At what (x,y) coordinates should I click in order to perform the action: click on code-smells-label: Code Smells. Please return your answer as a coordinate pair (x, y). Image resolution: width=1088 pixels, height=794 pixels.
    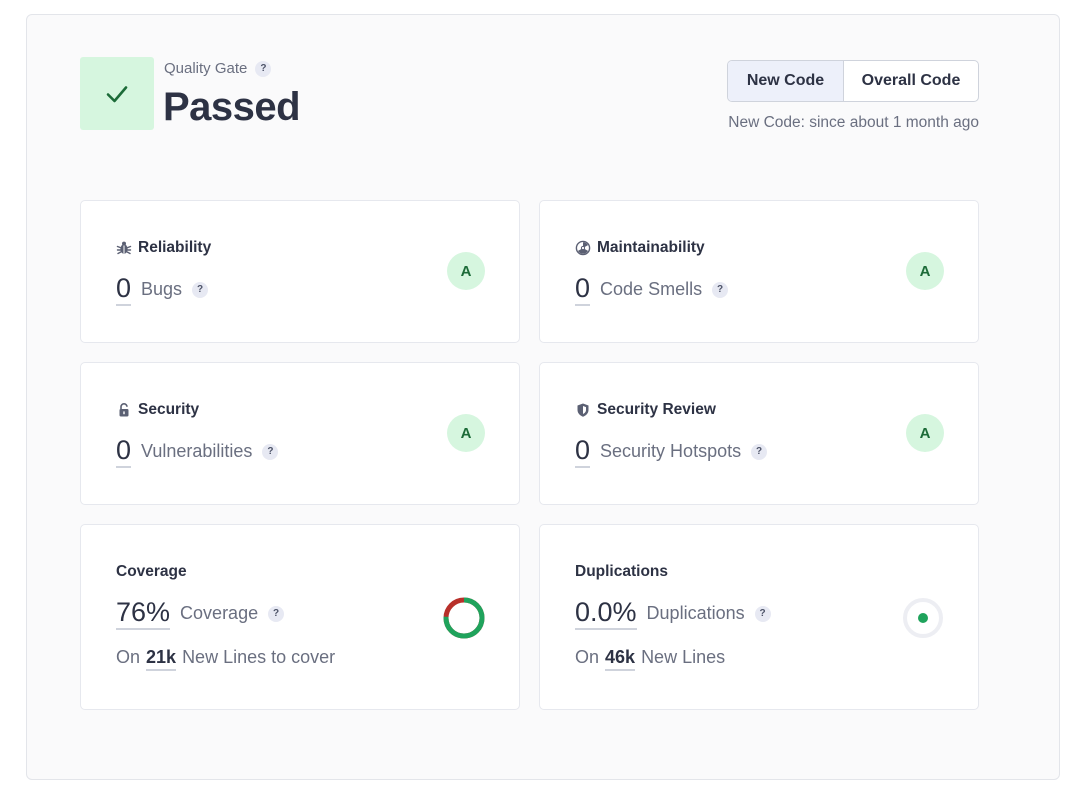
    Looking at the image, I should click on (651, 289).